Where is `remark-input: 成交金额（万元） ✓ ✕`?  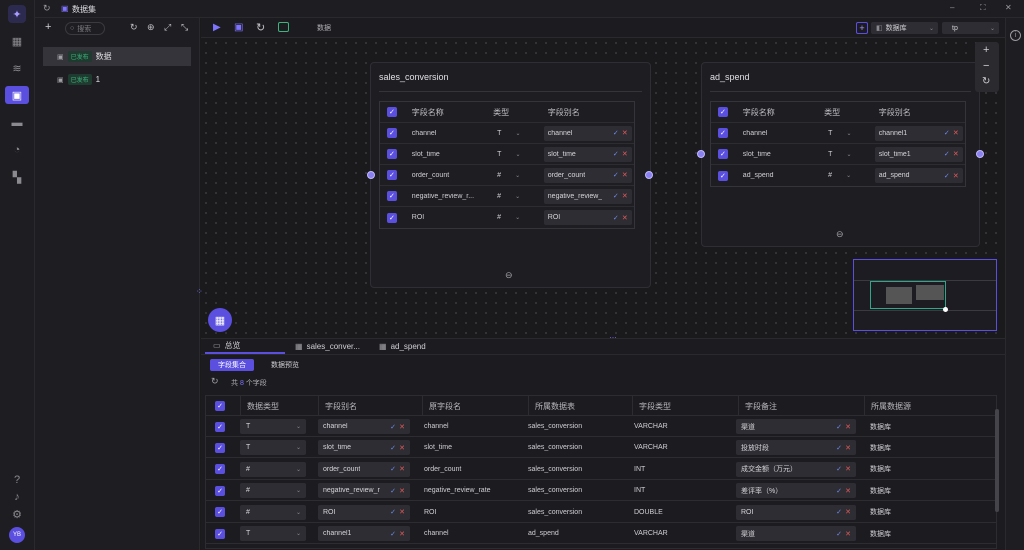 remark-input: 成交金额（万元） ✓ ✕ is located at coordinates (796, 469).